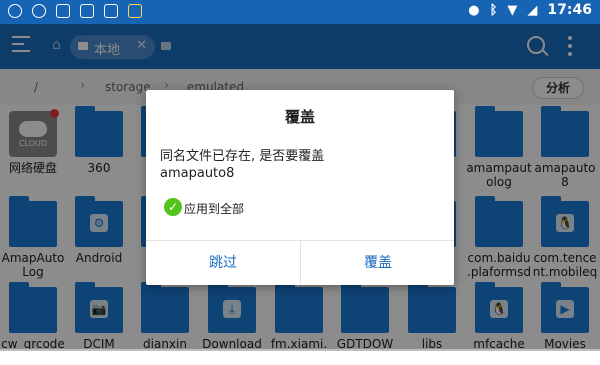  I want to click on status-bar-system: ● ᛒ ▼ ◢ 17:46, so click(530, 10).